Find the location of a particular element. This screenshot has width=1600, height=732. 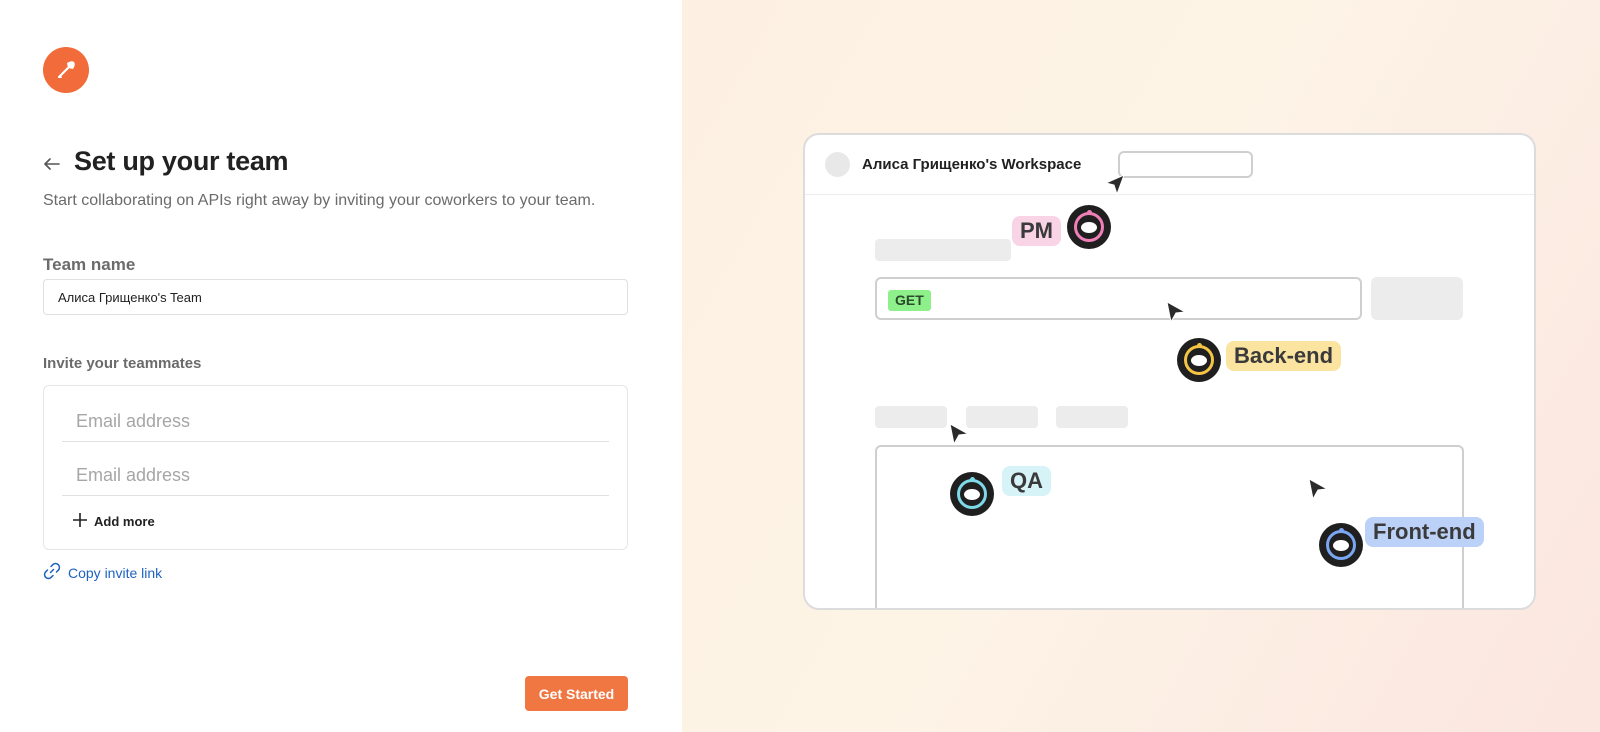

workspace-header: Алиса Грищенко's Workspace is located at coordinates (1169, 165).